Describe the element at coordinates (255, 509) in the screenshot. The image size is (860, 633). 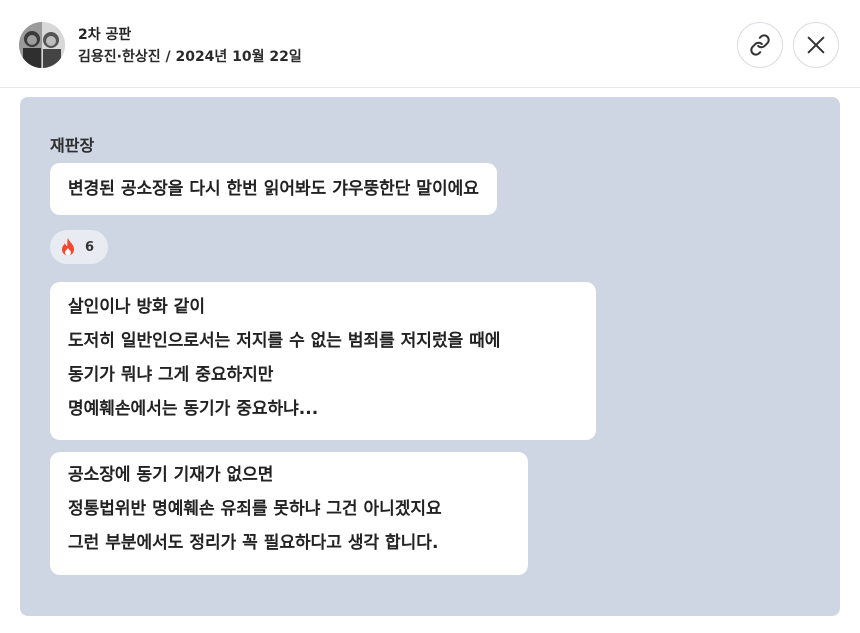
I see `message-line: 정통법위반 명예훼손 유죄를 못하냐 그건 아니겠지요` at that location.